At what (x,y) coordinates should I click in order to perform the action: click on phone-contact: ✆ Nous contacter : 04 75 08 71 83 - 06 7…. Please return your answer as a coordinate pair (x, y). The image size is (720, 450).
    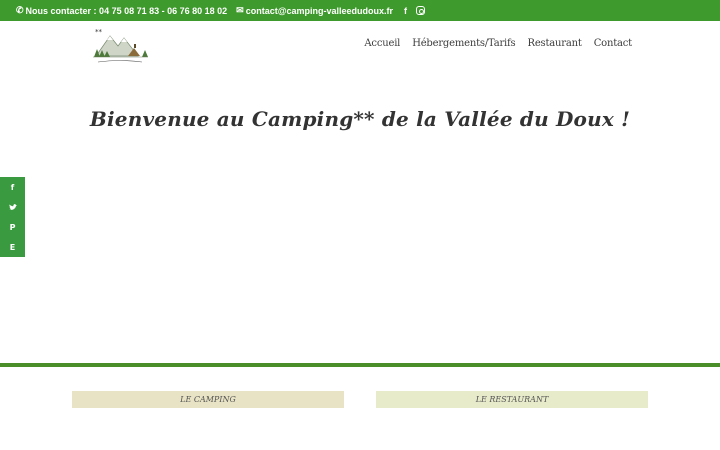
    Looking at the image, I should click on (121, 10).